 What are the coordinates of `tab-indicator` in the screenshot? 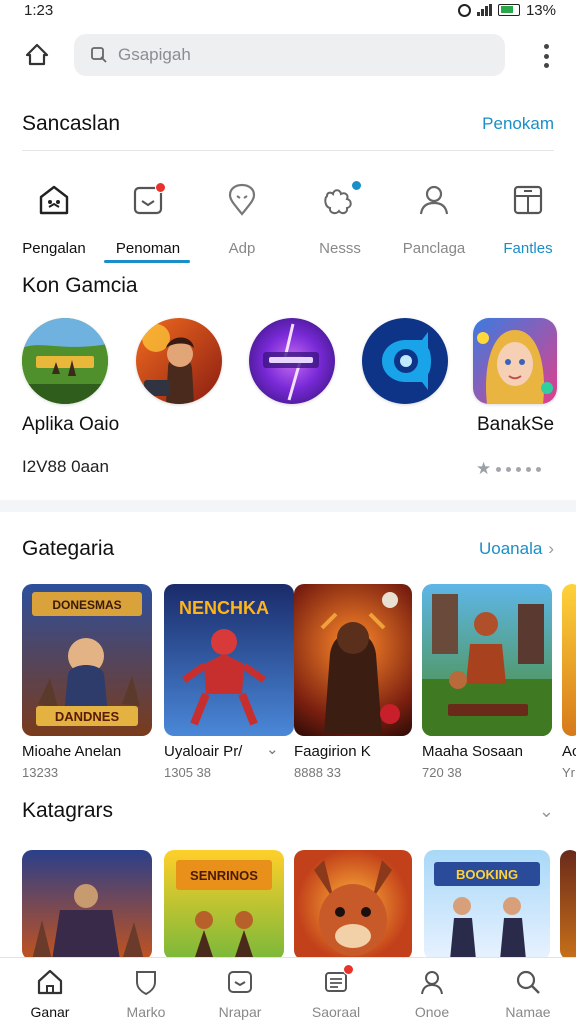 It's located at (147, 261).